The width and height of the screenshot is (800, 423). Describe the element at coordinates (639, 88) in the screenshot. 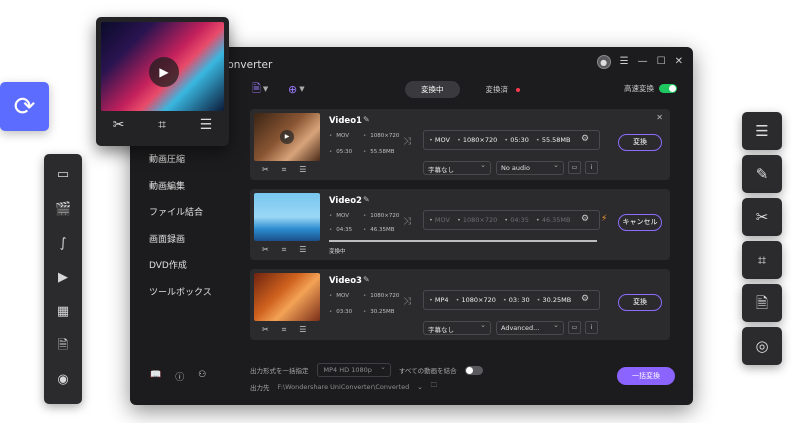

I see `speed-label: 高速変換` at that location.